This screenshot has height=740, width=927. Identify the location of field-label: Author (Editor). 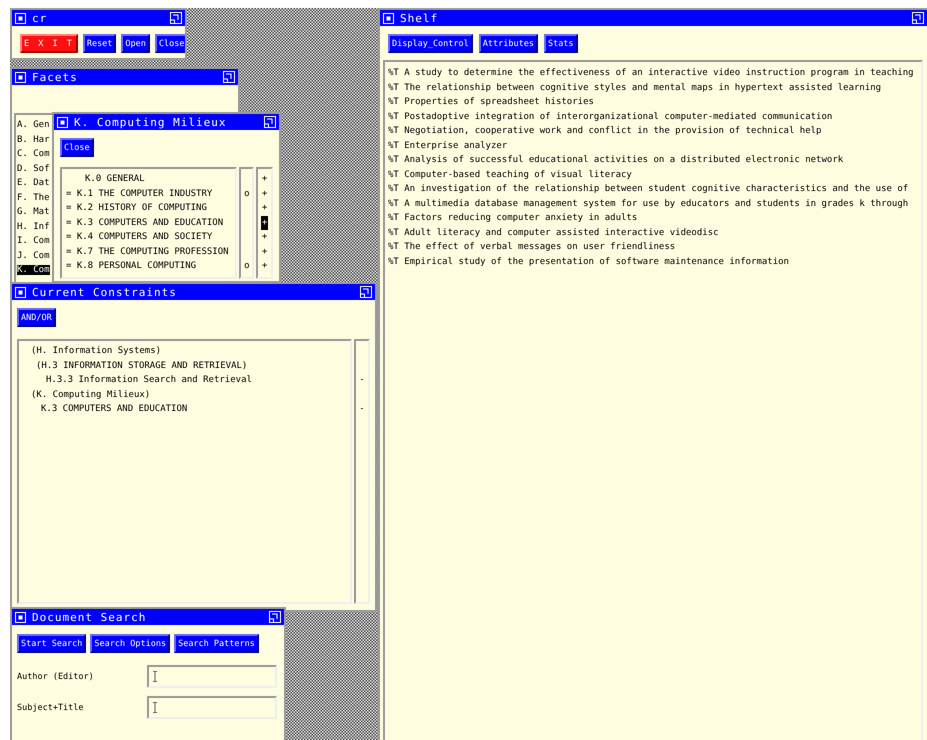
(56, 677).